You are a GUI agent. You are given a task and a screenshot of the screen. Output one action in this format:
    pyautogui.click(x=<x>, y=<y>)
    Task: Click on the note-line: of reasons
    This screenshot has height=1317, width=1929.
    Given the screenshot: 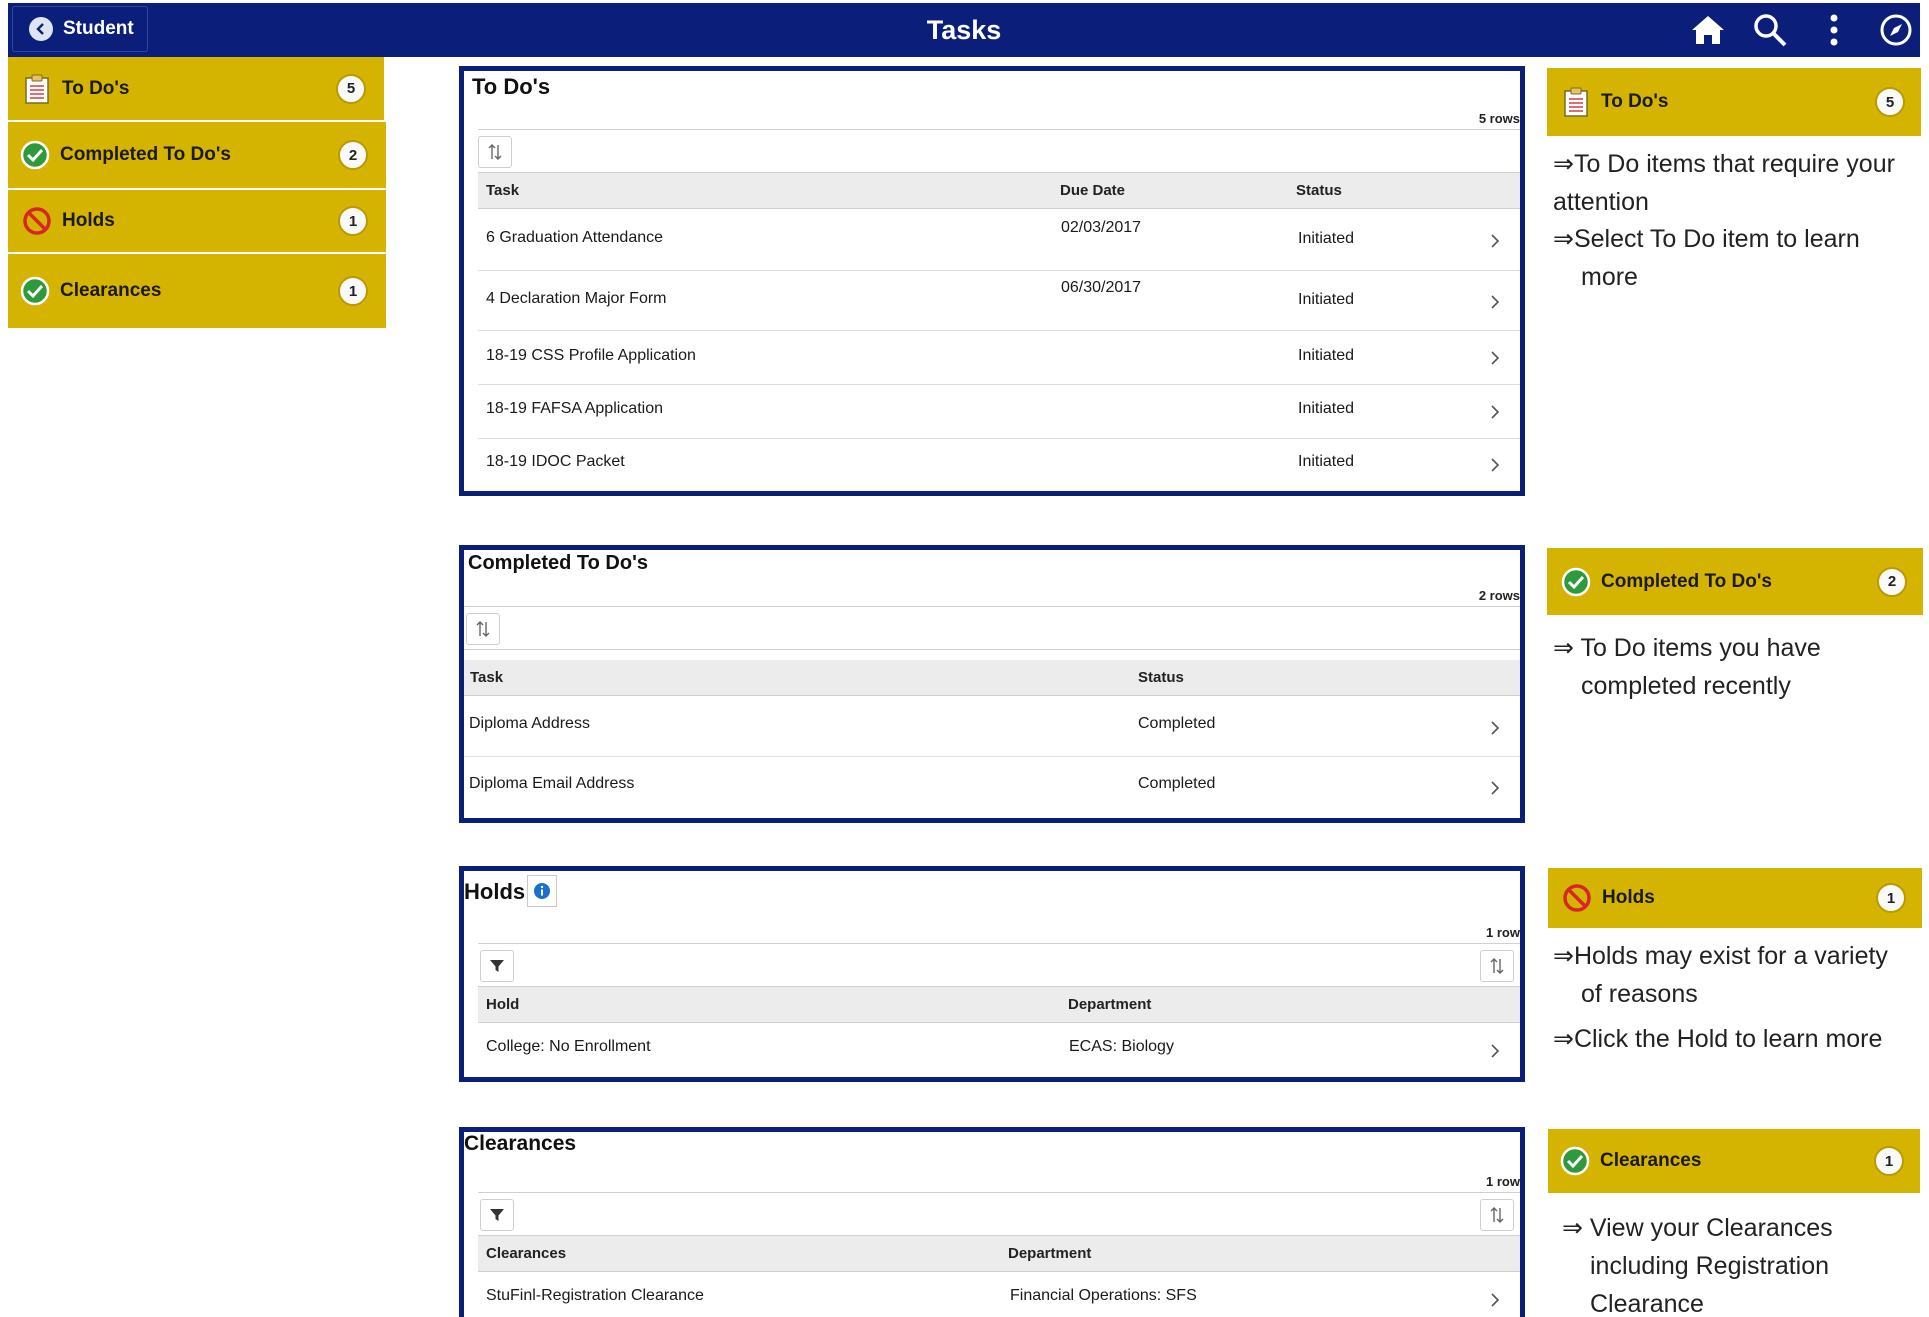 What is the action you would take?
    pyautogui.click(x=1639, y=993)
    